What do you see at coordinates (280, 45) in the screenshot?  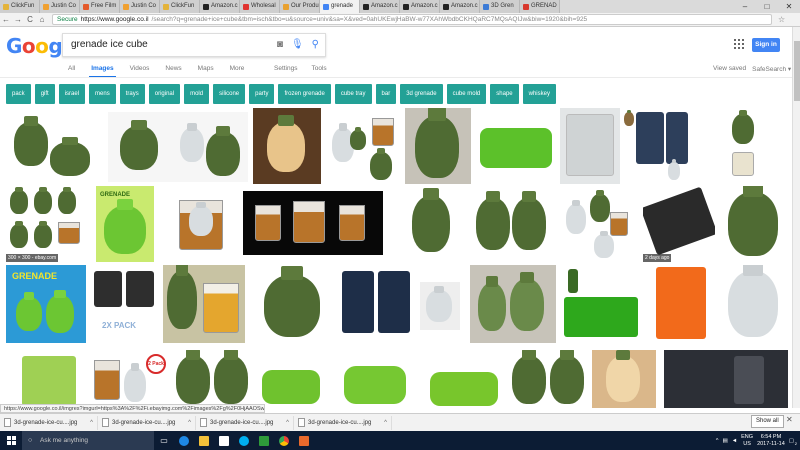 I see `camera-icon: ◙` at bounding box center [280, 45].